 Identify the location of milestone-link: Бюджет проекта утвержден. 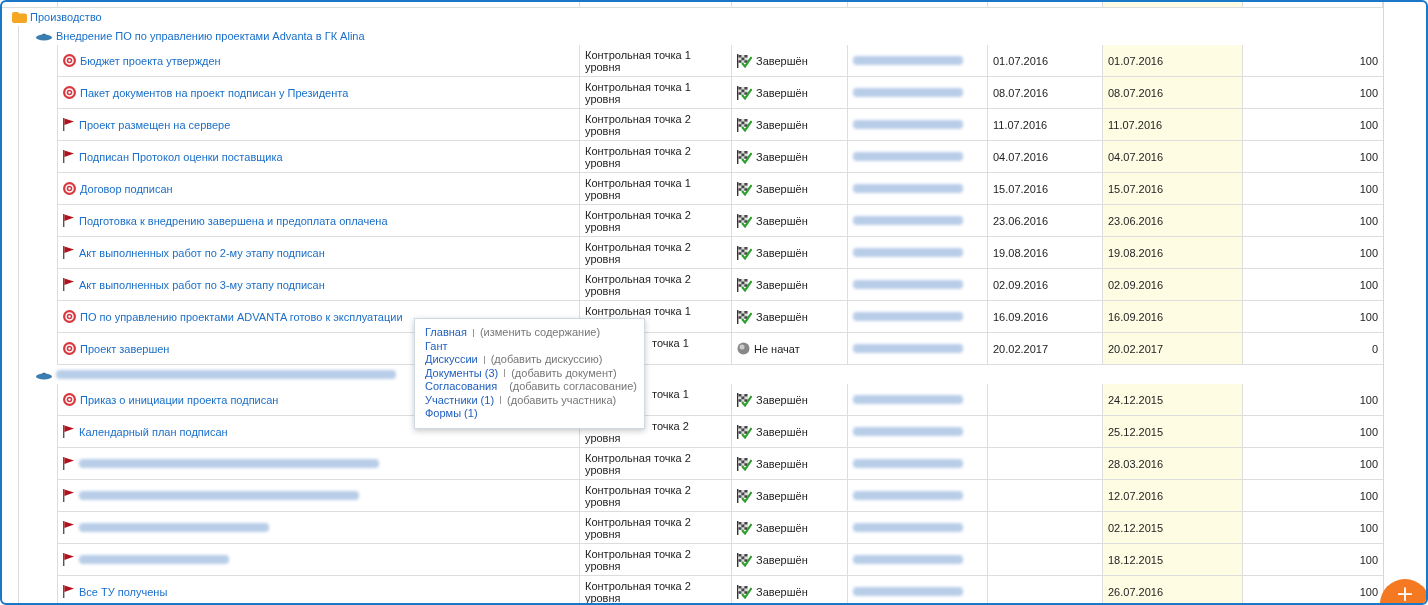
(150, 60).